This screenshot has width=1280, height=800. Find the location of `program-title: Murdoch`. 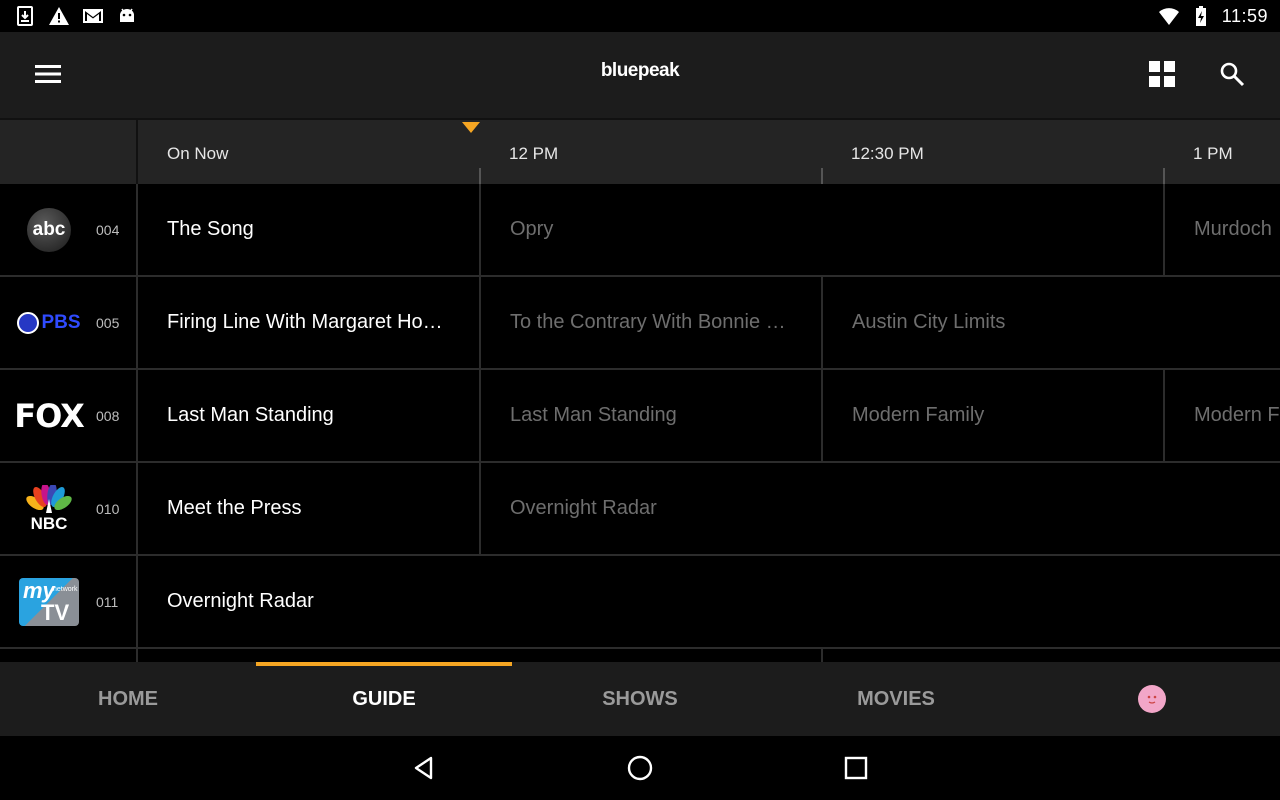

program-title: Murdoch is located at coordinates (1233, 229).